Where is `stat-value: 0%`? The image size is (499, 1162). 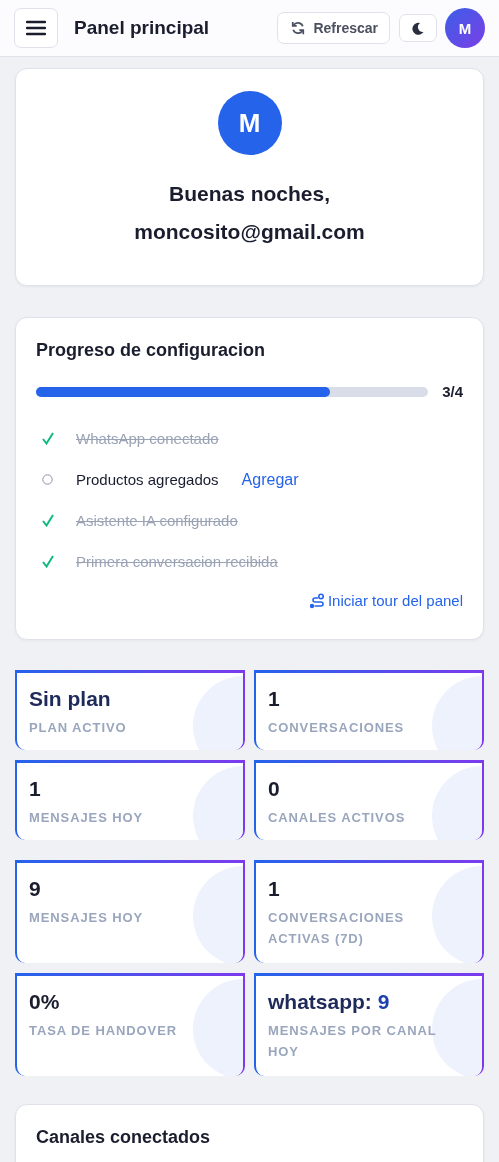
stat-value: 0% is located at coordinates (45, 1002).